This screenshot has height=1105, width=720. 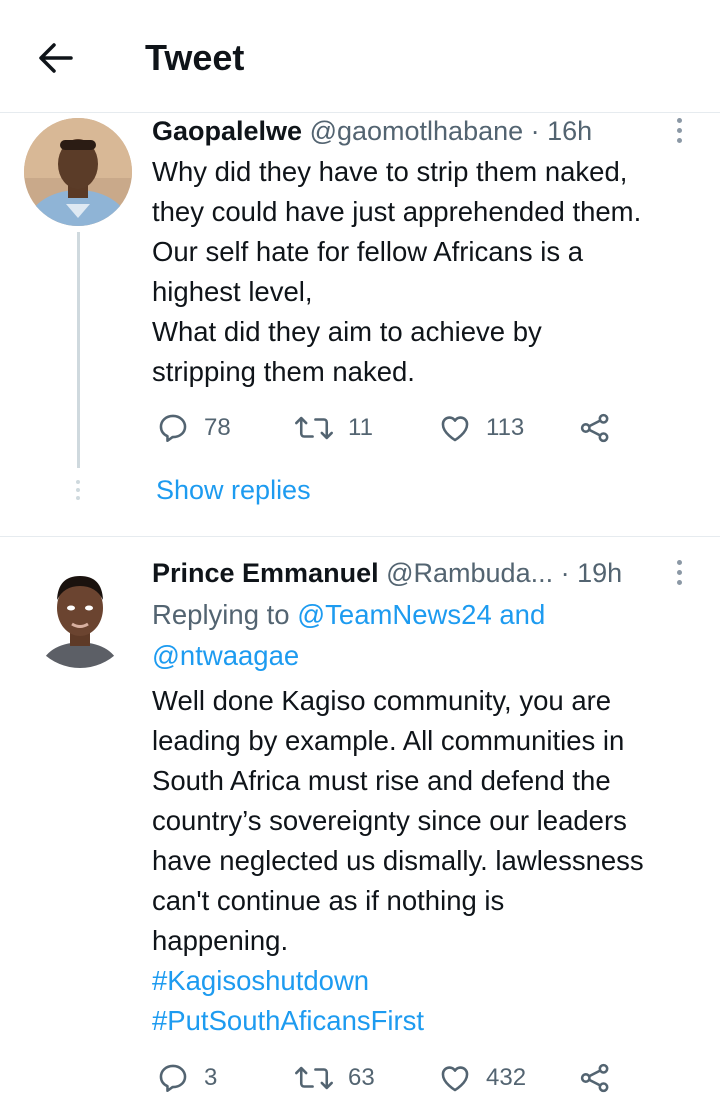 I want to click on like-button: 113, so click(x=481, y=428).